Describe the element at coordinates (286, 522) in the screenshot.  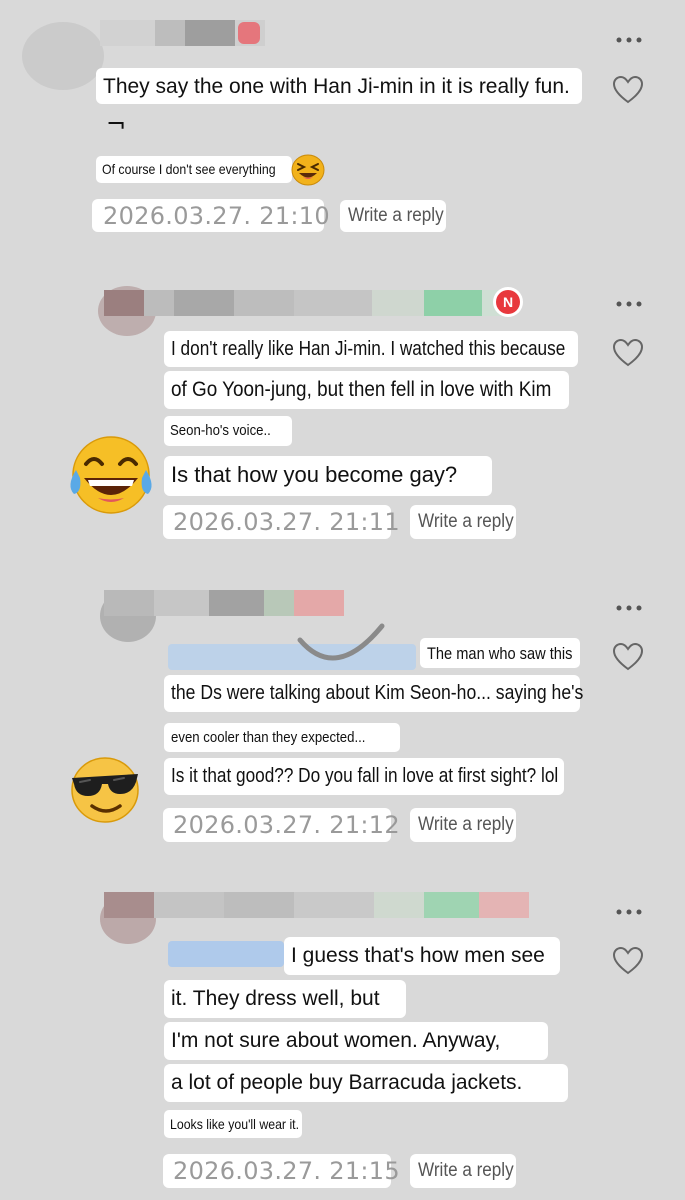
I see `timestamp: 2026.03.27. 21:11` at that location.